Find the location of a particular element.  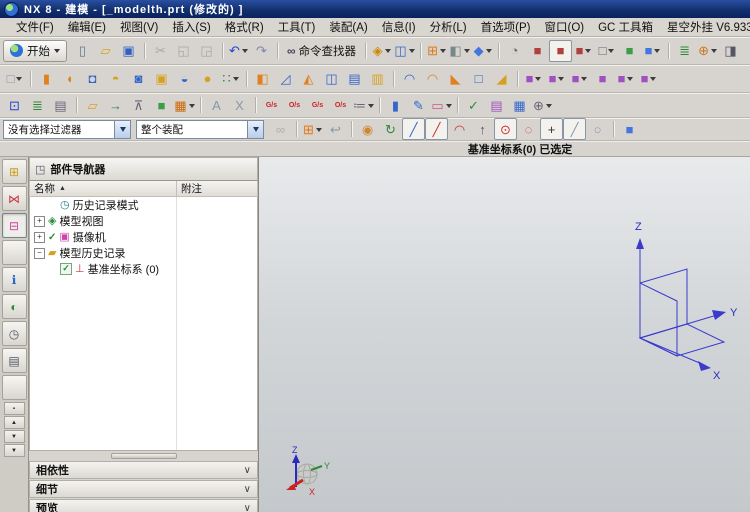

datum-csys: Z Y X is located at coordinates (674, 302).